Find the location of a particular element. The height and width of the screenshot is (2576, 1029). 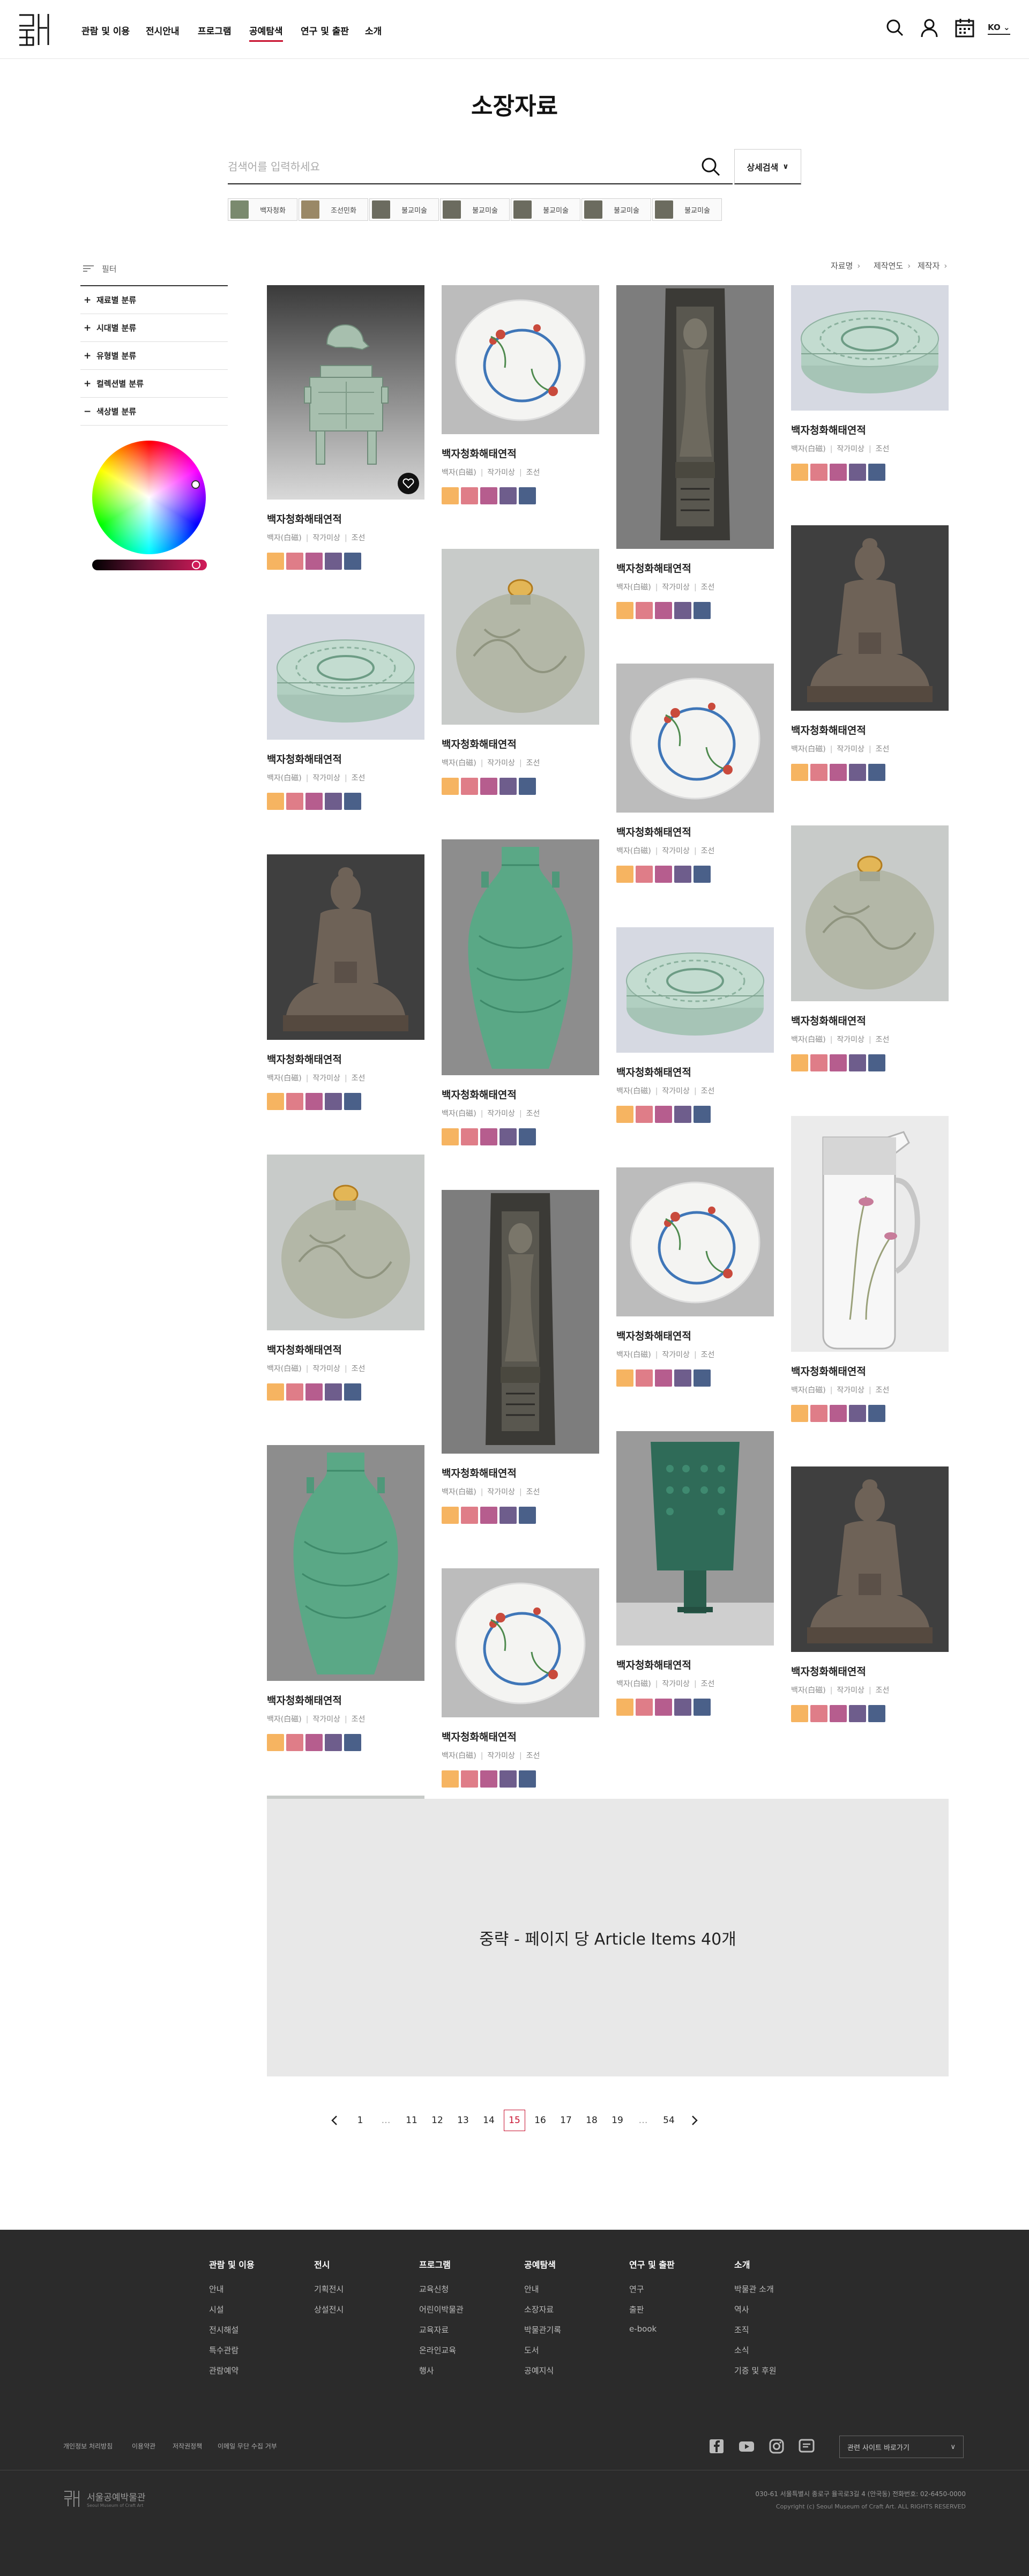

pagination-page: 17 is located at coordinates (566, 2120).